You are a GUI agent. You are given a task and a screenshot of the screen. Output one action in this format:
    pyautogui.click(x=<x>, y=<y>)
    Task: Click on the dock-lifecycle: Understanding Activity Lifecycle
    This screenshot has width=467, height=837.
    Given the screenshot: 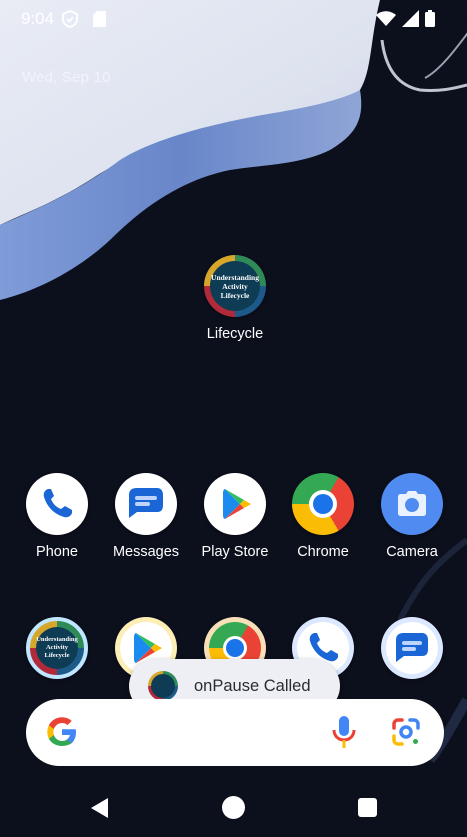 What is the action you would take?
    pyautogui.click(x=57, y=648)
    